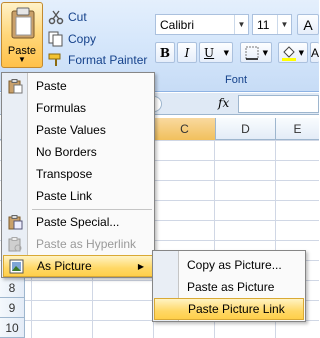 The height and width of the screenshot is (338, 320). I want to click on format-painter-button: Format Painter, so click(97, 60).